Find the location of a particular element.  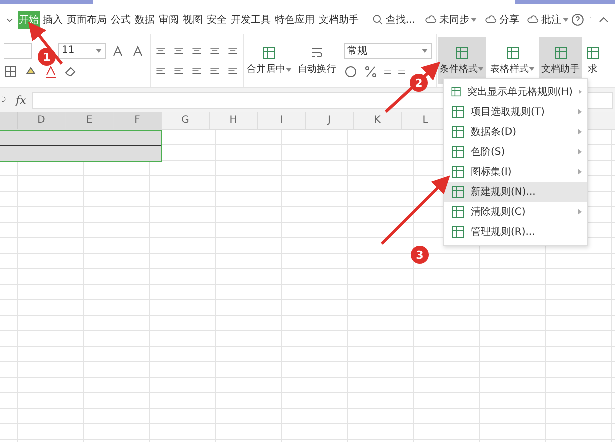

column-header: E is located at coordinates (90, 120).